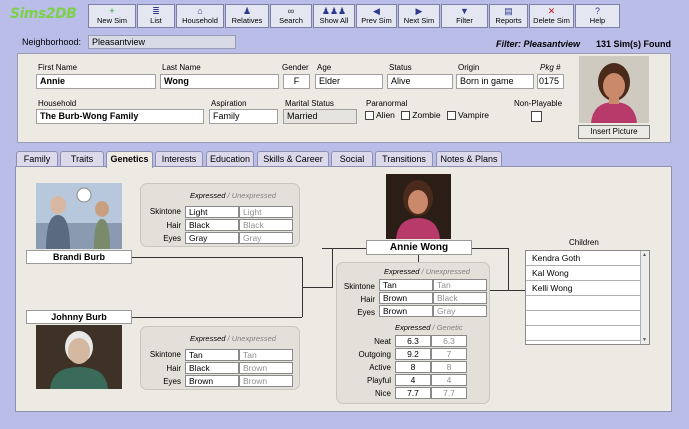 This screenshot has height=429, width=689. Describe the element at coordinates (229, 103) in the screenshot. I see `aspiration-label: Aspiration` at that location.